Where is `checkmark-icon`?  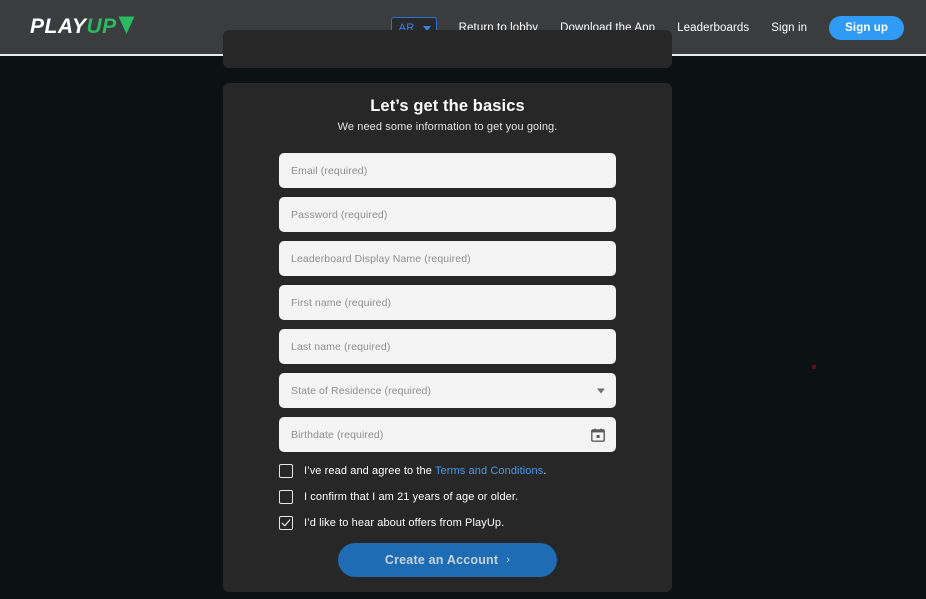 checkmark-icon is located at coordinates (286, 523).